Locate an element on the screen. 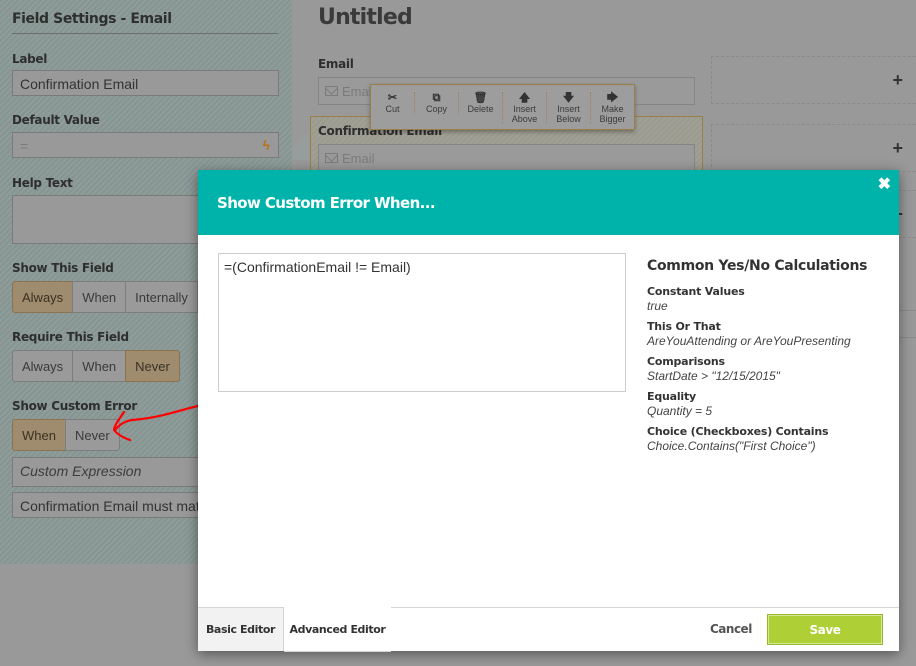 This screenshot has width=916, height=666. custom-error-heading: Show Custom Error is located at coordinates (74, 406).